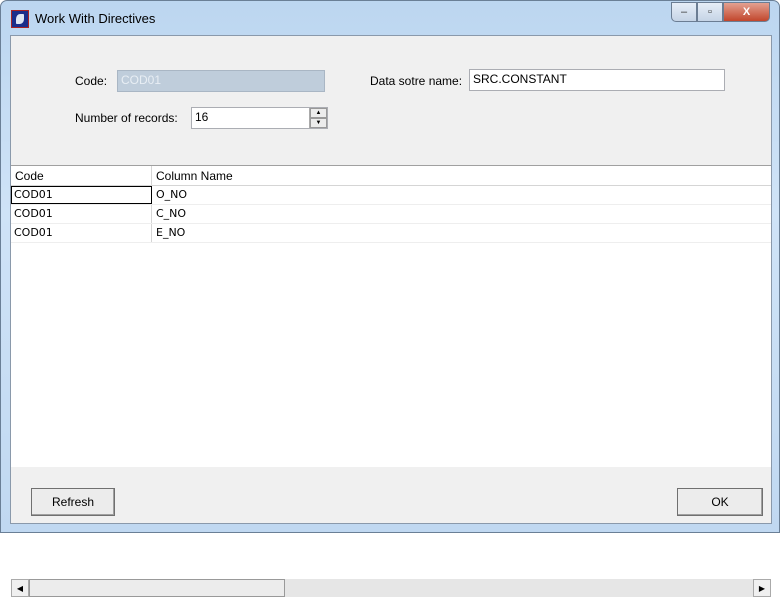 This screenshot has height=597, width=780. Describe the element at coordinates (684, 12) in the screenshot. I see `minimize-button: –` at that location.